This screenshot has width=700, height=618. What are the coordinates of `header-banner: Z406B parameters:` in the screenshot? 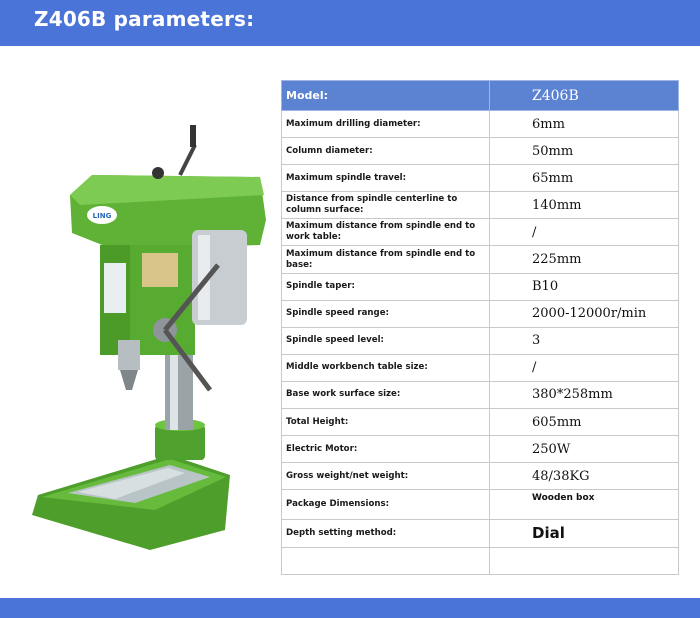 It's located at (350, 23).